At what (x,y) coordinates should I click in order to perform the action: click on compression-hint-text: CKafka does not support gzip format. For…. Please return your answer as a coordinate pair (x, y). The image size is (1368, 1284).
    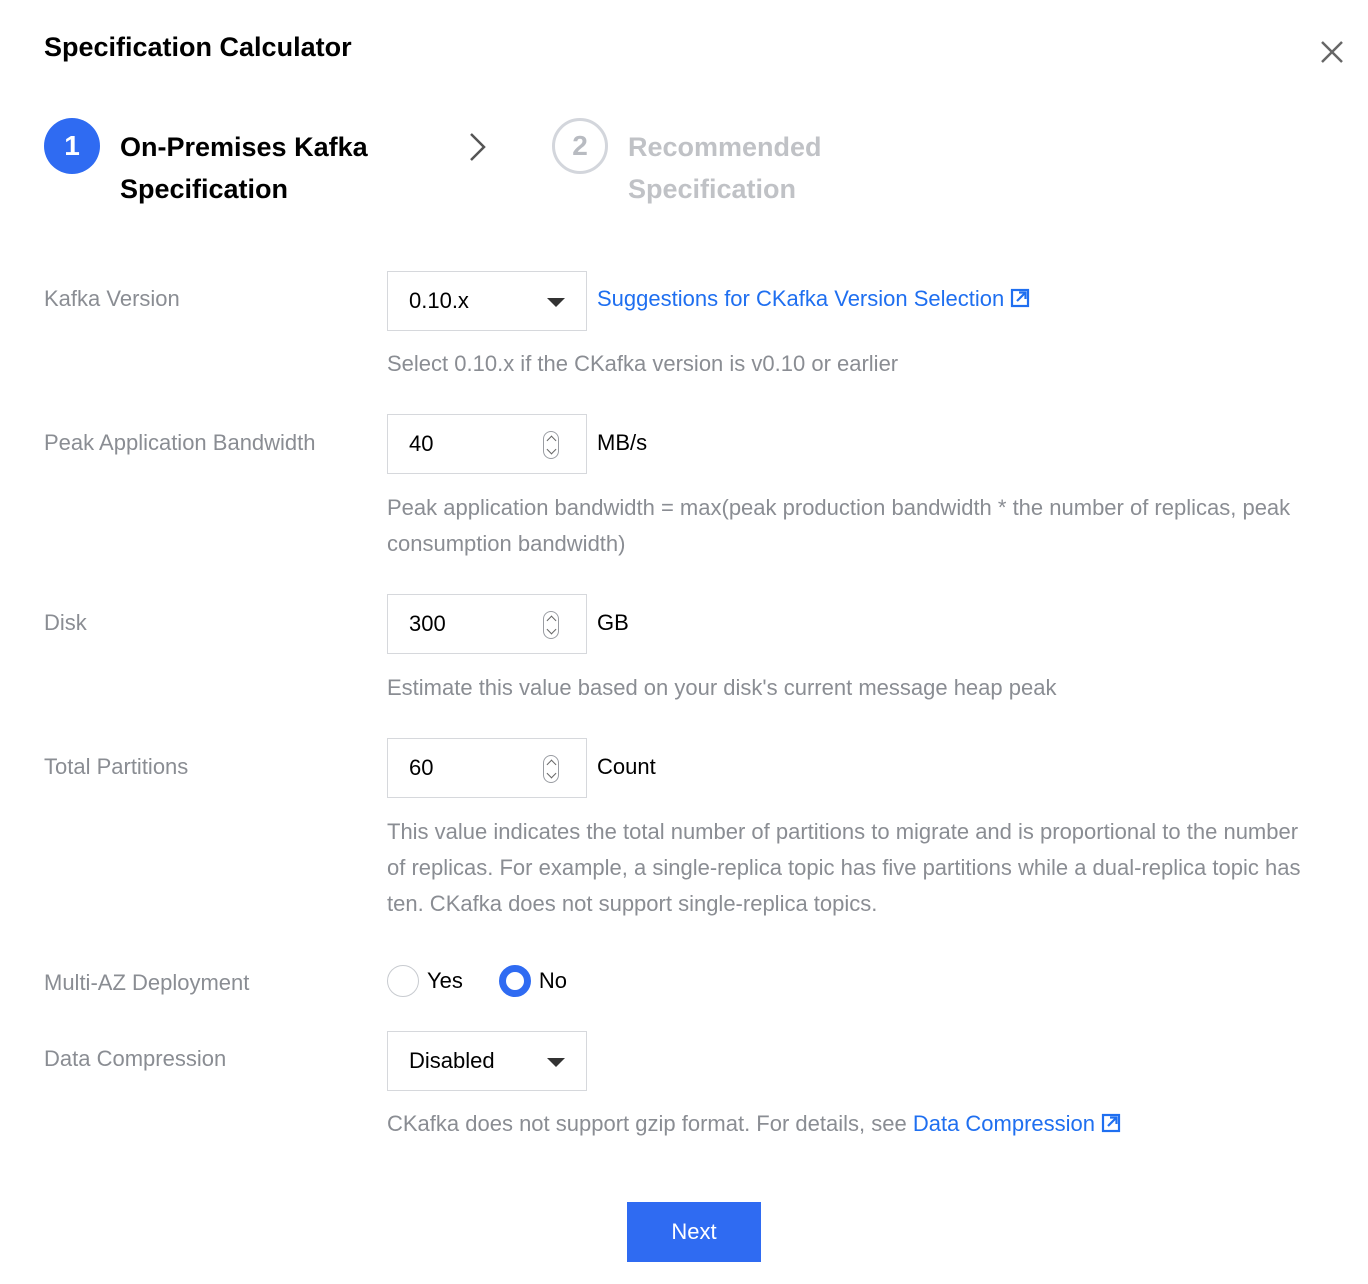
    Looking at the image, I should click on (650, 1123).